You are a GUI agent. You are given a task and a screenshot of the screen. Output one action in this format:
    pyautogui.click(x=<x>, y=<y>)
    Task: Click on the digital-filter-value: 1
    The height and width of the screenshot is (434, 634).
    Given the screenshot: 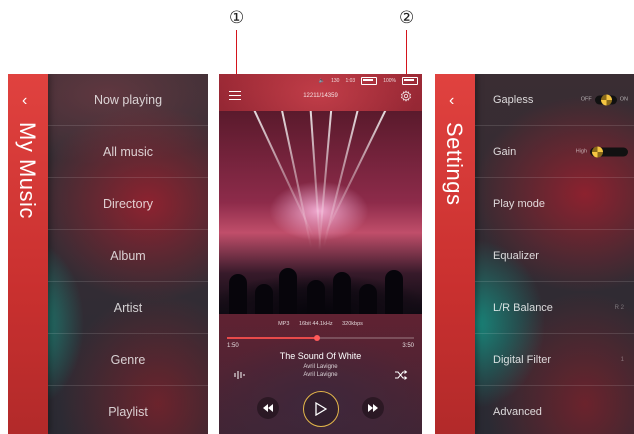 What is the action you would take?
    pyautogui.click(x=622, y=359)
    